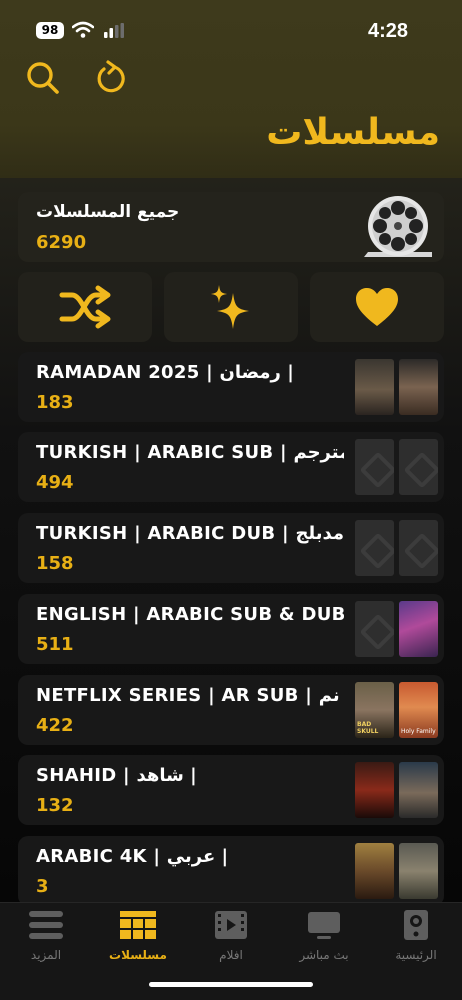  I want to click on signal-icon, so click(114, 30).